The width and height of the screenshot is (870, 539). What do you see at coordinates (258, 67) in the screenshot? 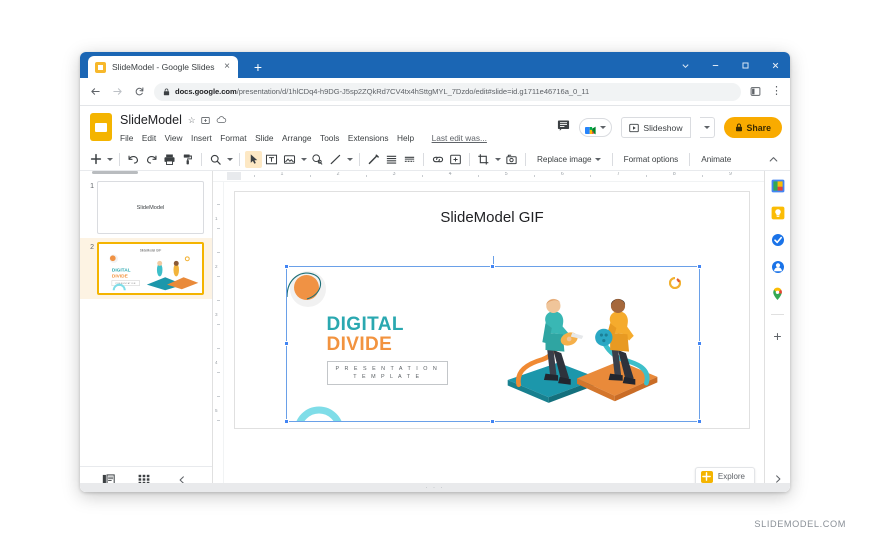
I see `new-tab-button: +` at bounding box center [258, 67].